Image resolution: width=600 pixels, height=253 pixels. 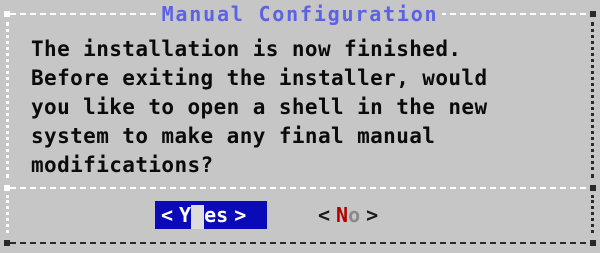 I want to click on left-border, so click(x=7, y=100).